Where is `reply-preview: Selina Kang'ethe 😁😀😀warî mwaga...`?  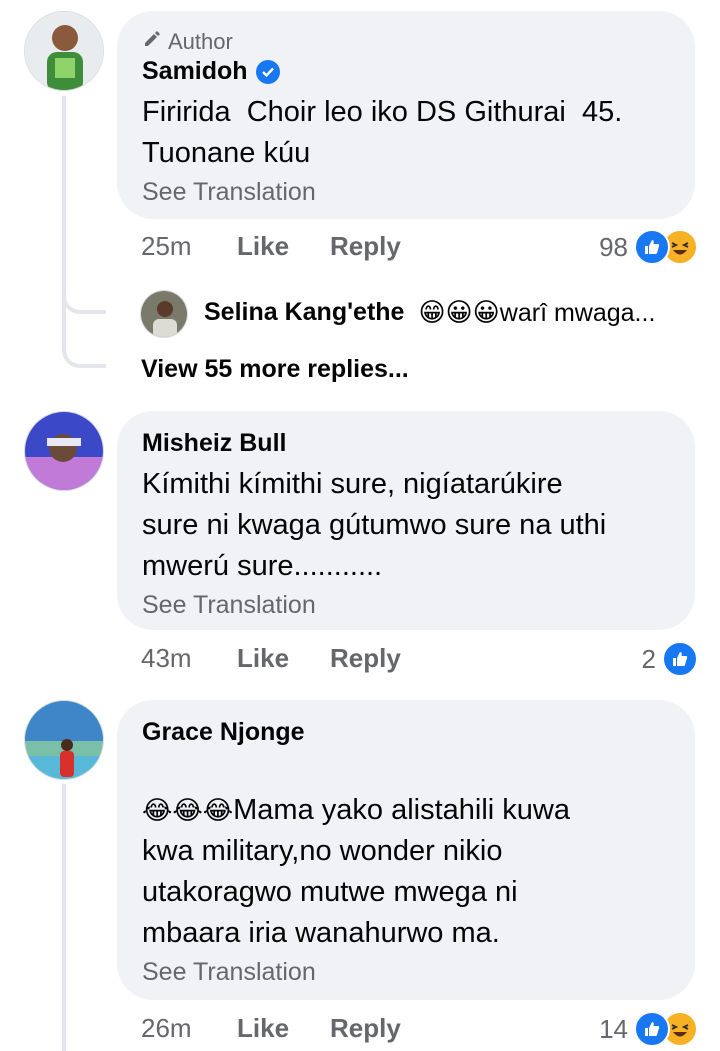
reply-preview: Selina Kang'ethe 😁😀😀warî mwaga... is located at coordinates (429, 312).